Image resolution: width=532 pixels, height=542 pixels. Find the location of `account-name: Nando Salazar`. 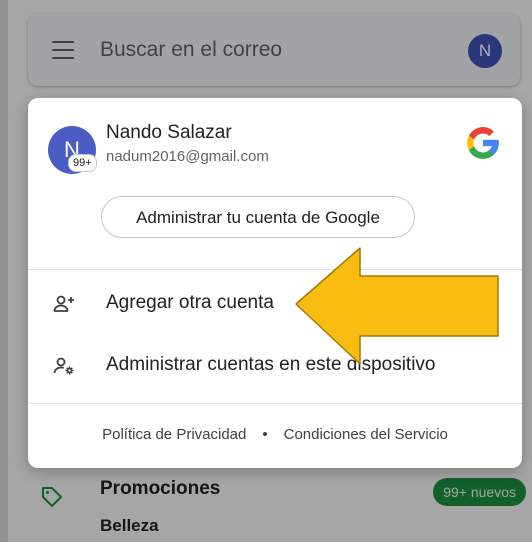

account-name: Nando Salazar is located at coordinates (169, 132).